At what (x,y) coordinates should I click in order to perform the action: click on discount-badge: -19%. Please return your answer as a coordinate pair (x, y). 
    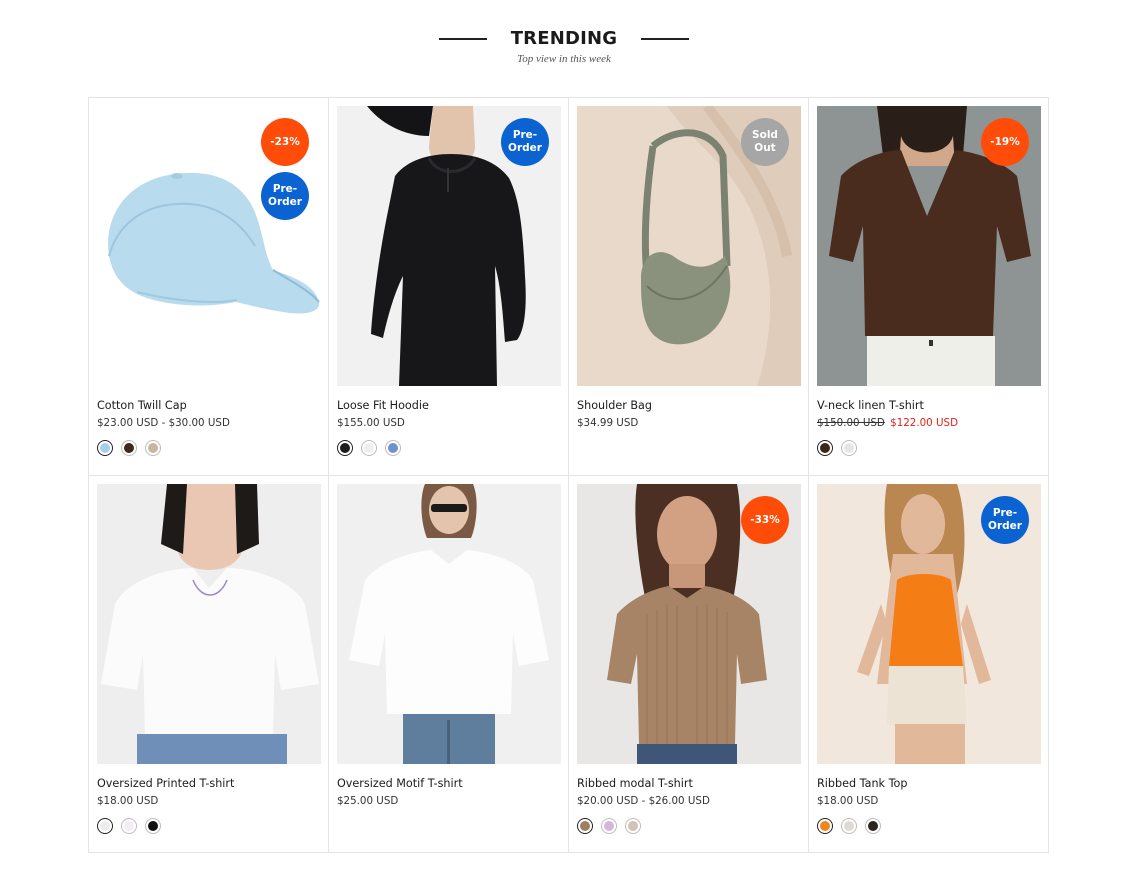
    Looking at the image, I should click on (1005, 142).